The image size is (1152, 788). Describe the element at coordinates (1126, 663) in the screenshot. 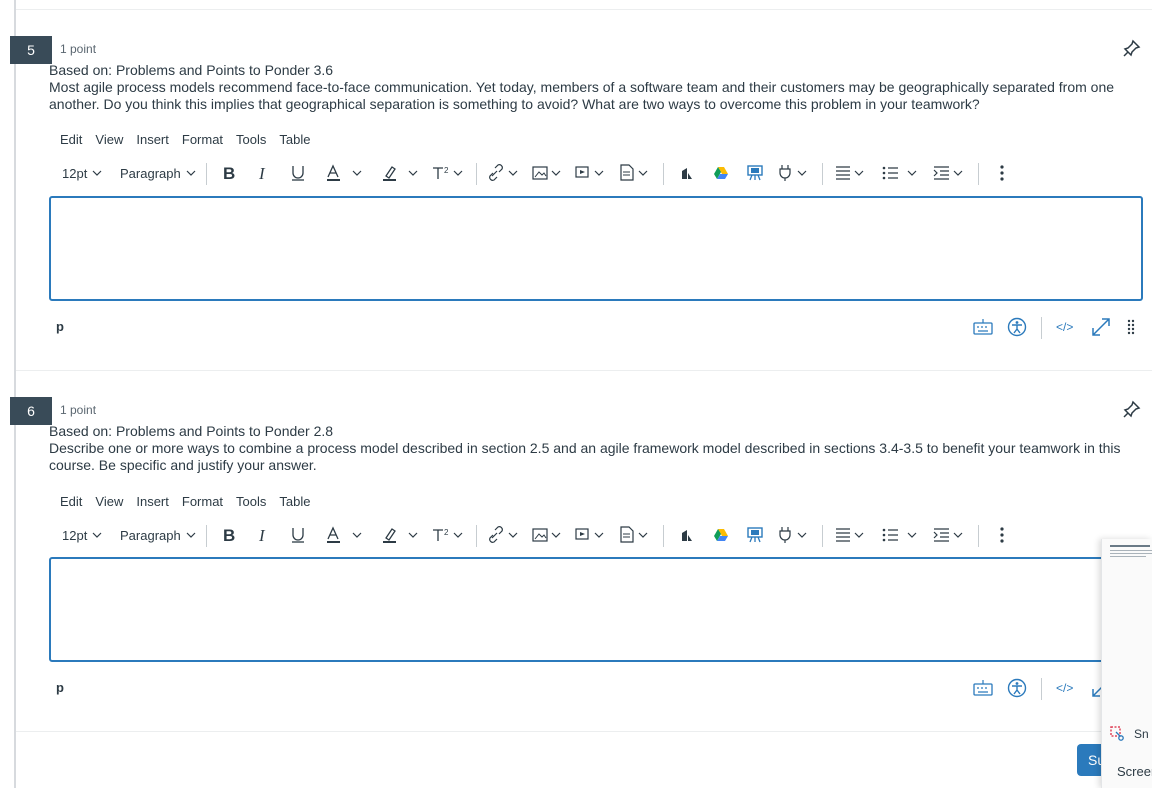

I see `screenshot-notification-panel` at that location.